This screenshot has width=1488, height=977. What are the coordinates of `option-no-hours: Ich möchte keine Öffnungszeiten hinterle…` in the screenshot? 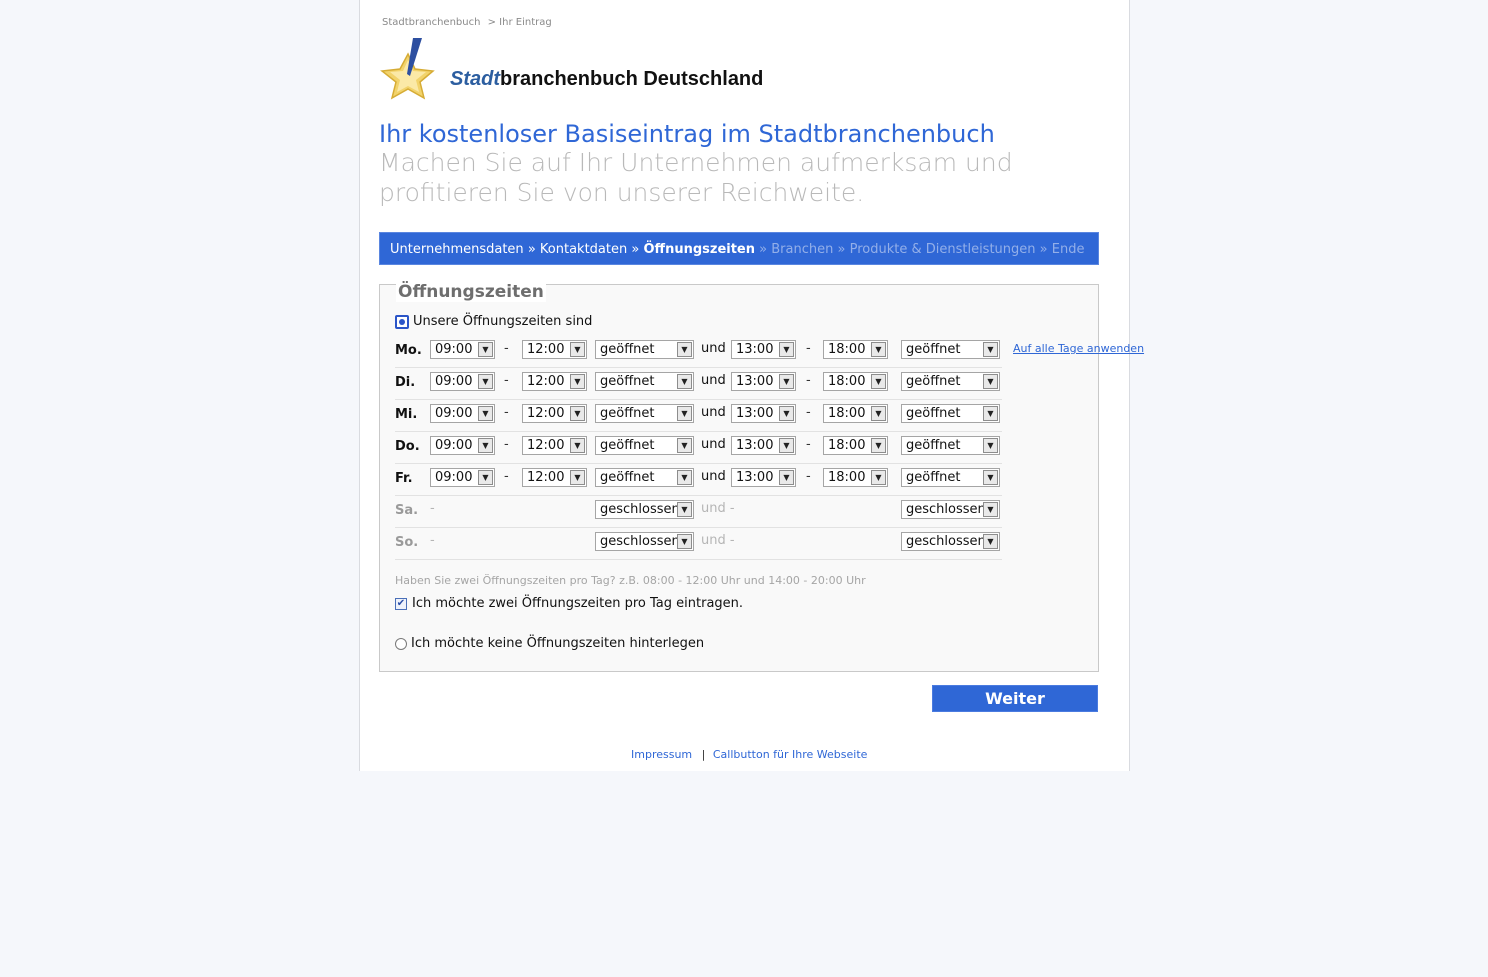 It's located at (549, 643).